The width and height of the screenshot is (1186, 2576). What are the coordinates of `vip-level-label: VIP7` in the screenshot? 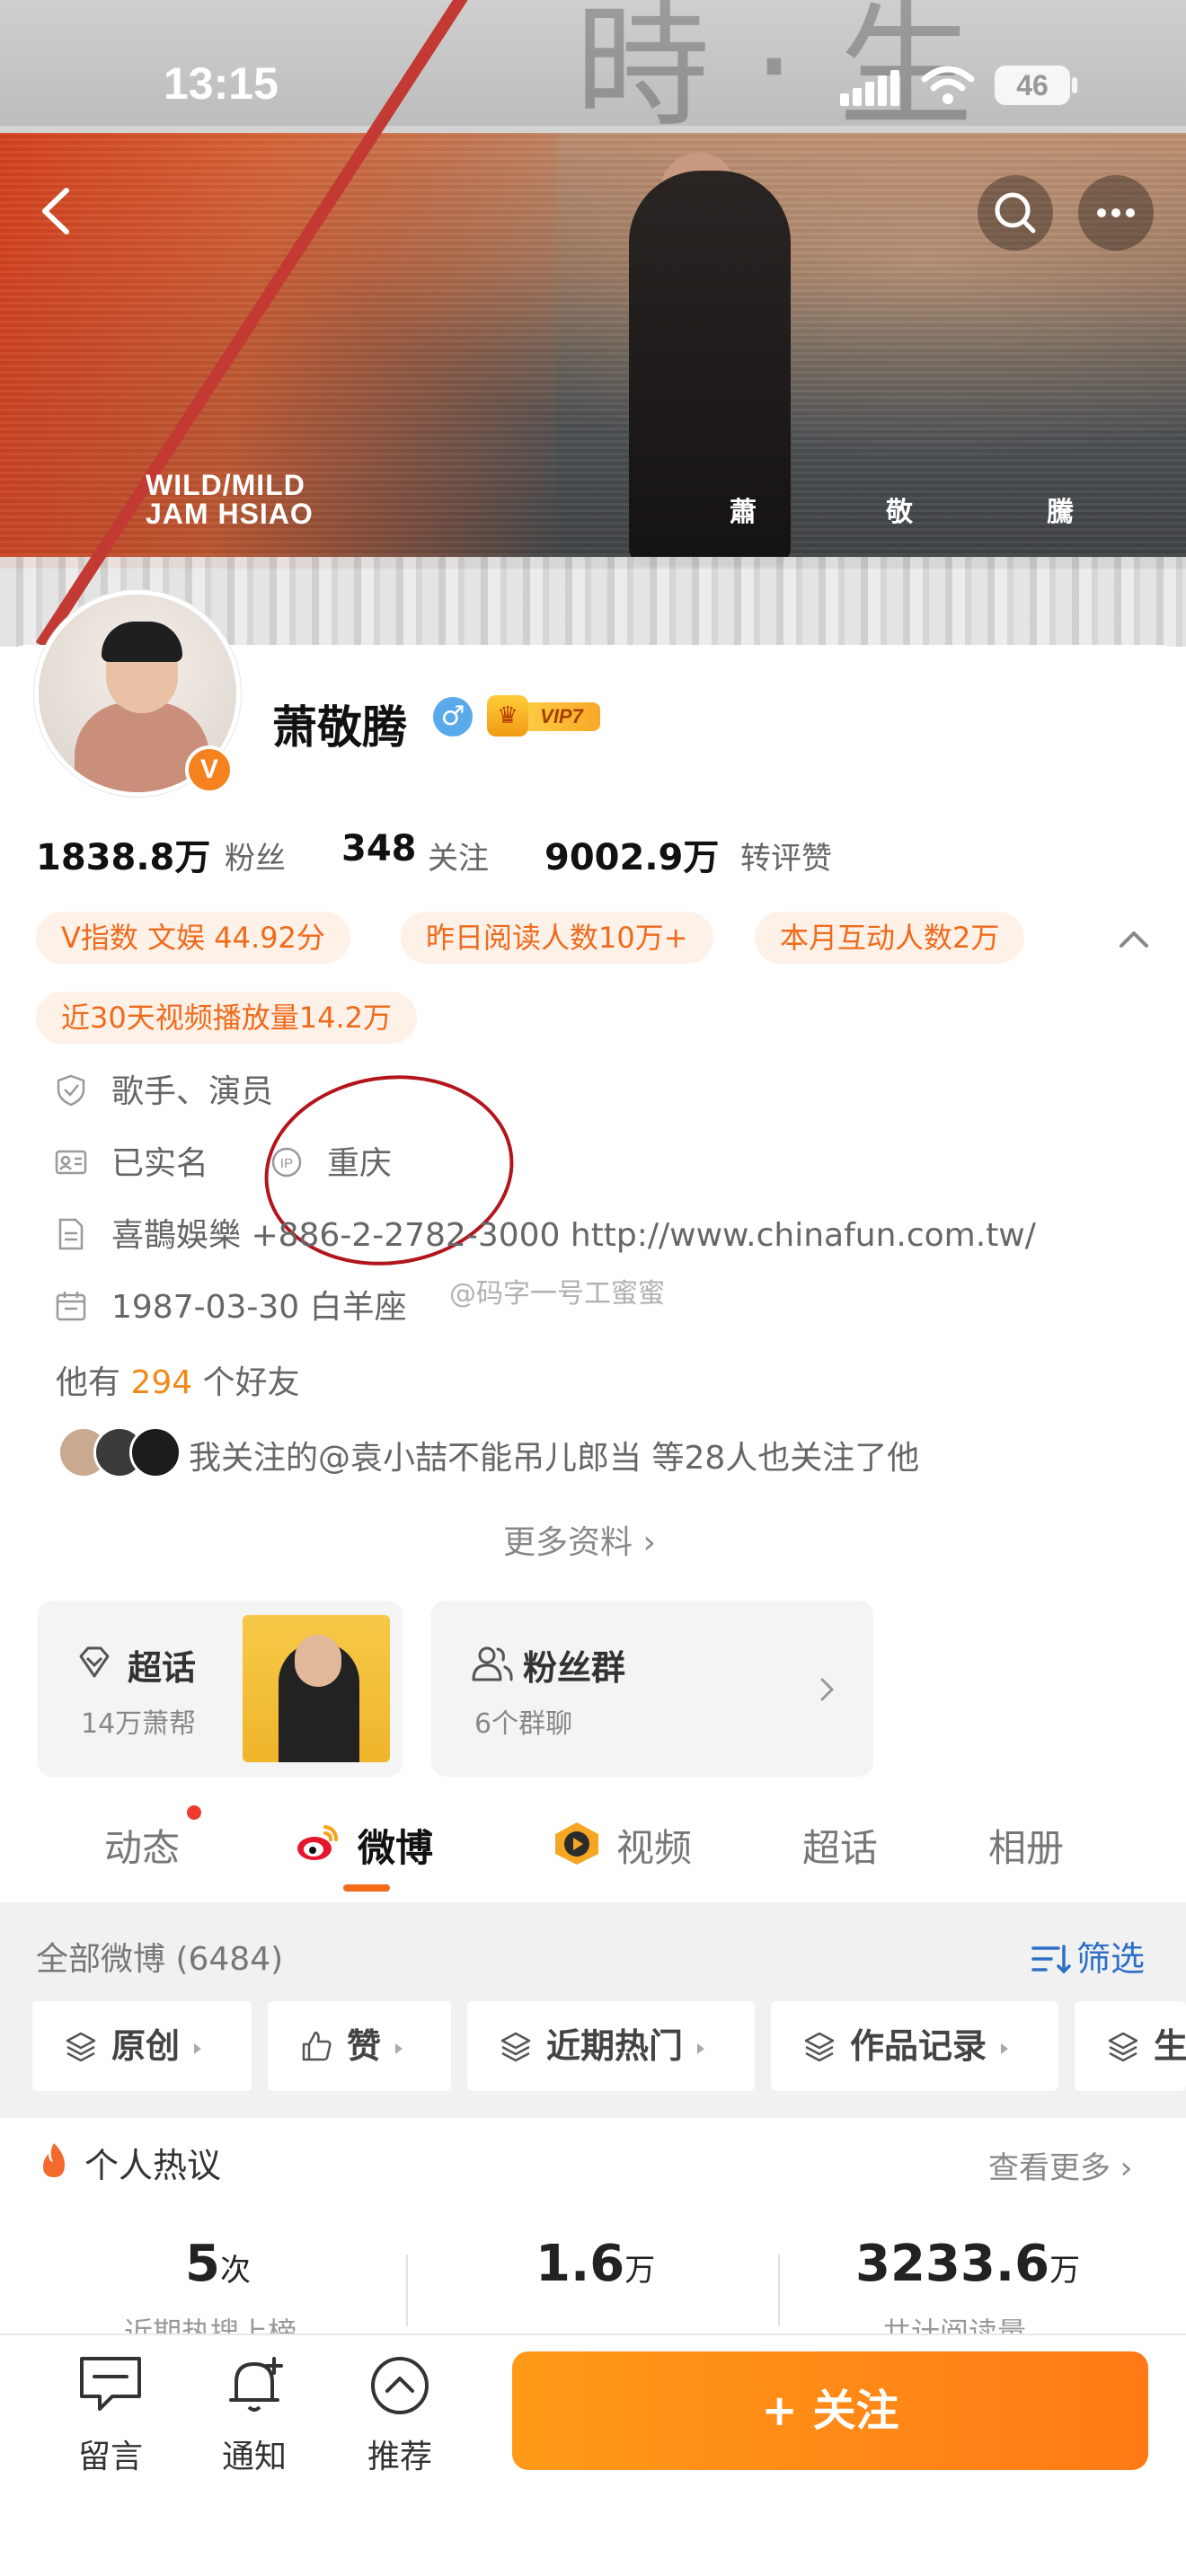 It's located at (561, 716).